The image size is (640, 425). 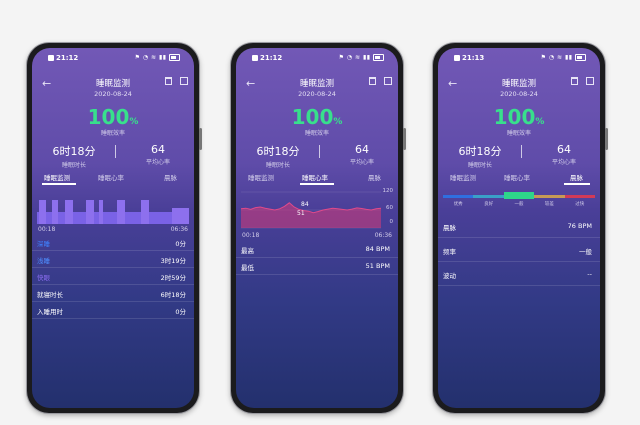 I want to click on status-bar: 21:12 ⚑ ◔ ≋ ▮▮, so click(x=114, y=59).